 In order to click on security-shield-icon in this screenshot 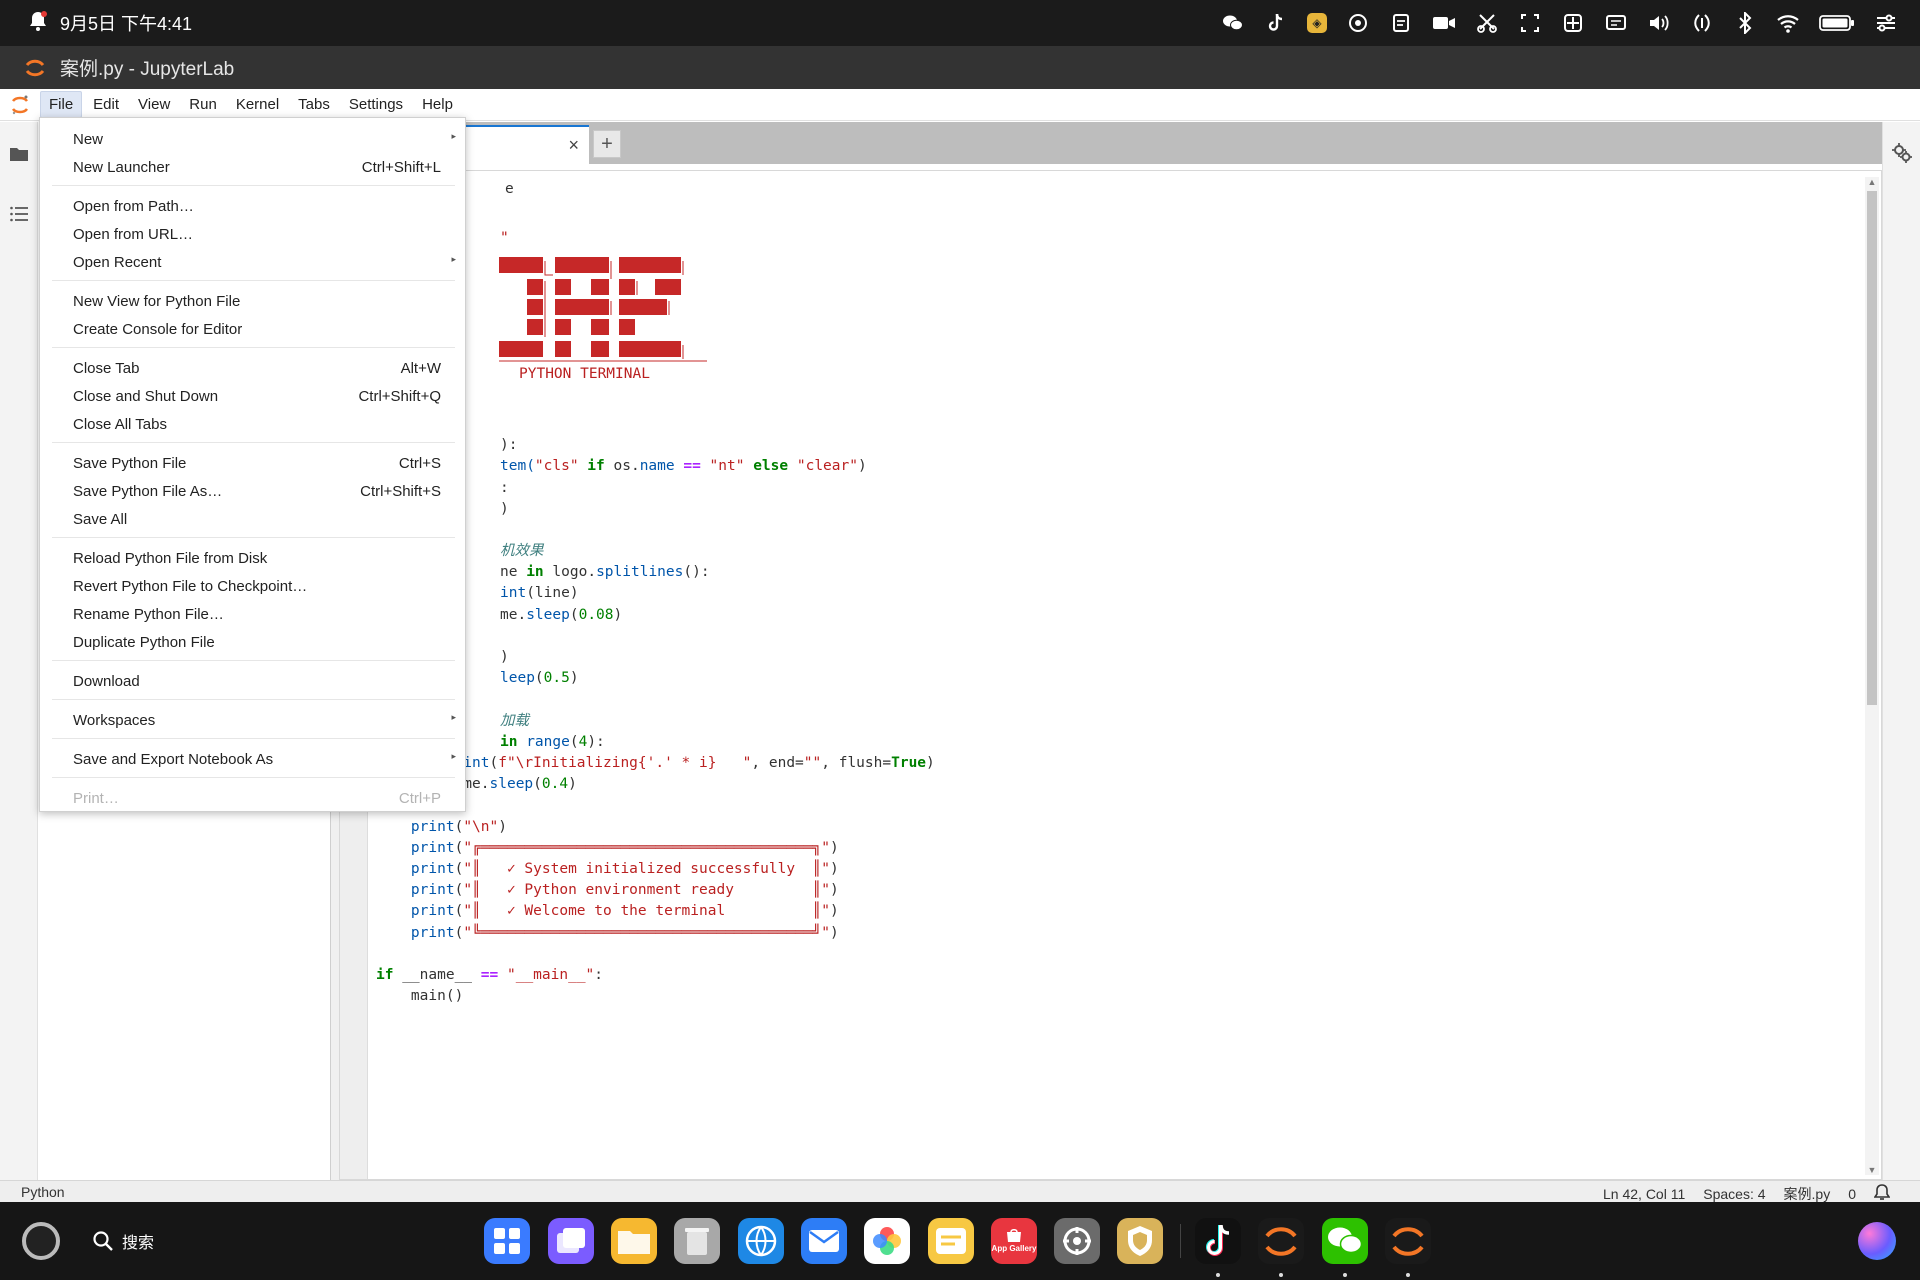, I will do `click(1140, 1241)`.